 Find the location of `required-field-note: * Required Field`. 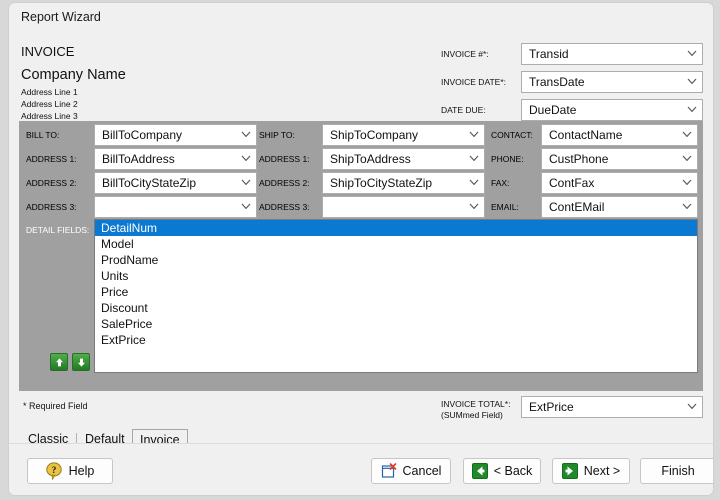

required-field-note: * Required Field is located at coordinates (55, 406).